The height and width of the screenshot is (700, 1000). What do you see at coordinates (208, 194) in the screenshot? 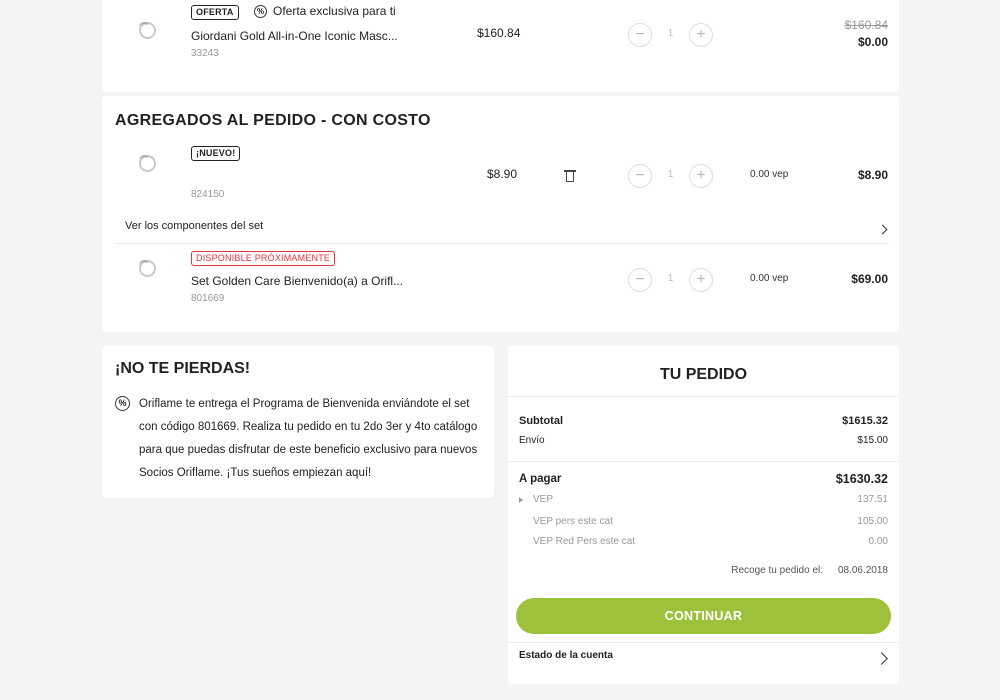
I see `product-code: 824150` at bounding box center [208, 194].